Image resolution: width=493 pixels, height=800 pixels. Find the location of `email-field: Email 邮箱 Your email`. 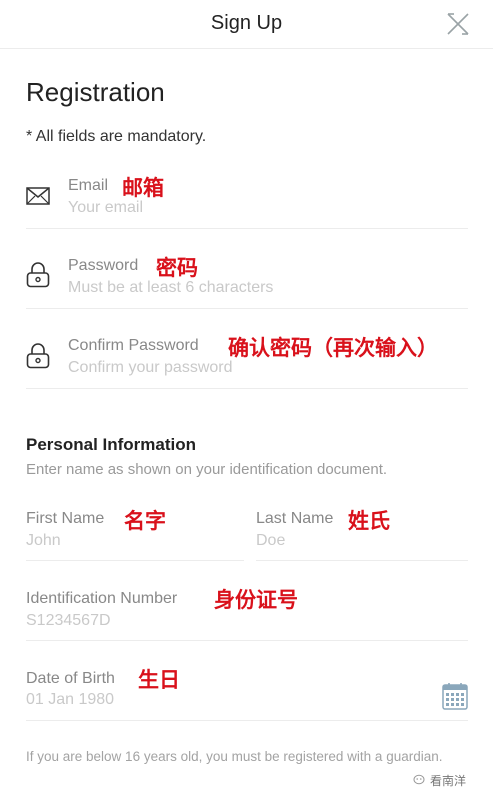

email-field: Email 邮箱 Your email is located at coordinates (247, 198).